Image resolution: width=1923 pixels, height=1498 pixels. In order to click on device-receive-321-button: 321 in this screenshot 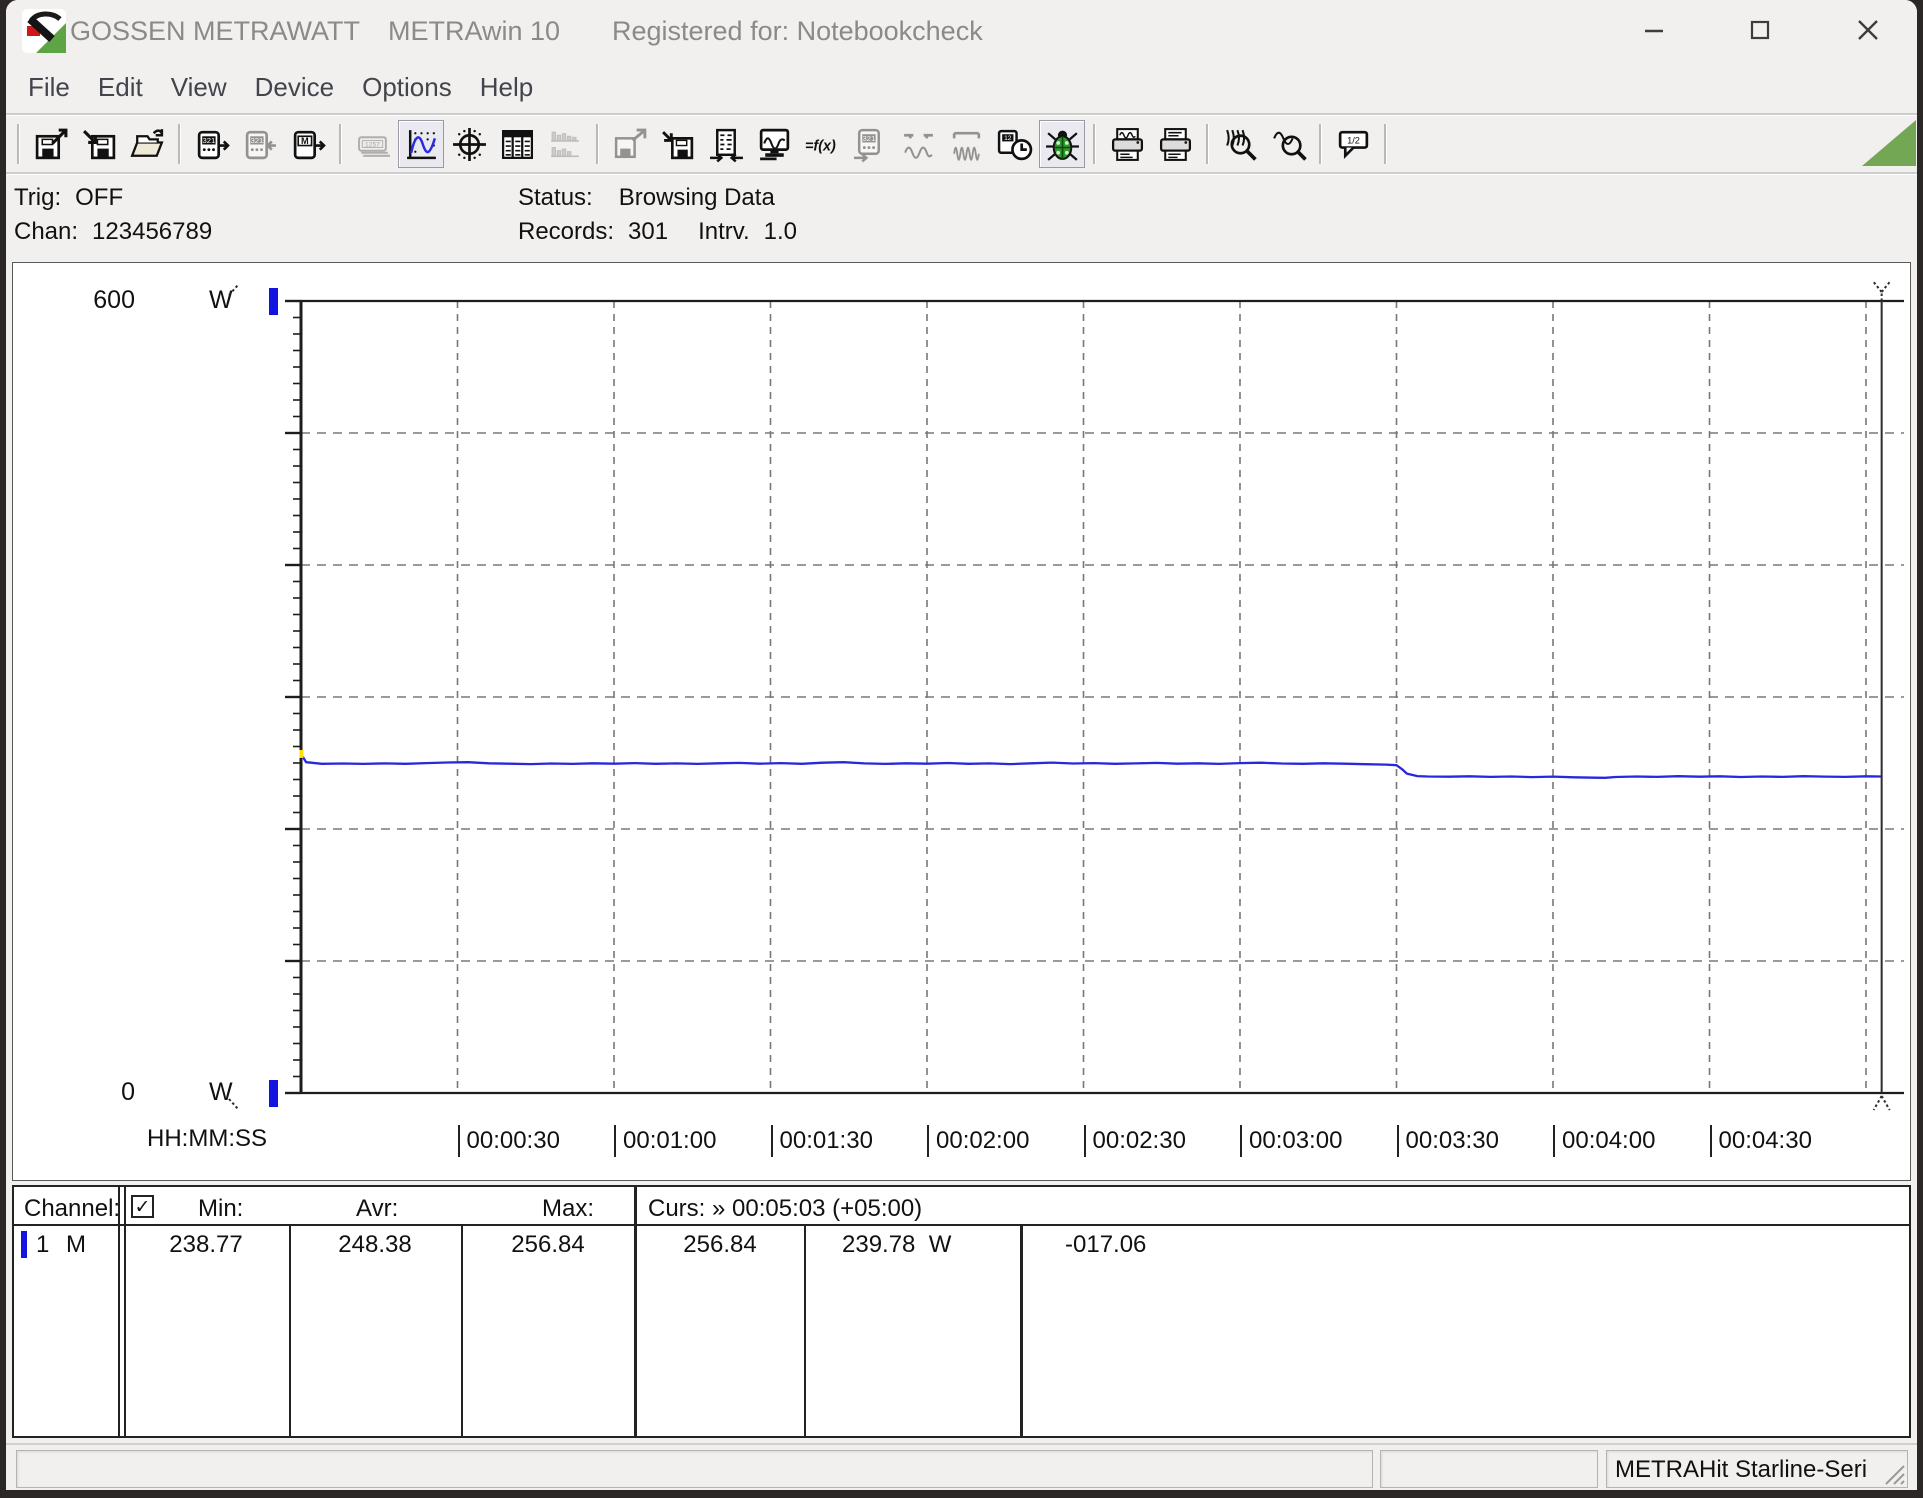, I will do `click(260, 144)`.